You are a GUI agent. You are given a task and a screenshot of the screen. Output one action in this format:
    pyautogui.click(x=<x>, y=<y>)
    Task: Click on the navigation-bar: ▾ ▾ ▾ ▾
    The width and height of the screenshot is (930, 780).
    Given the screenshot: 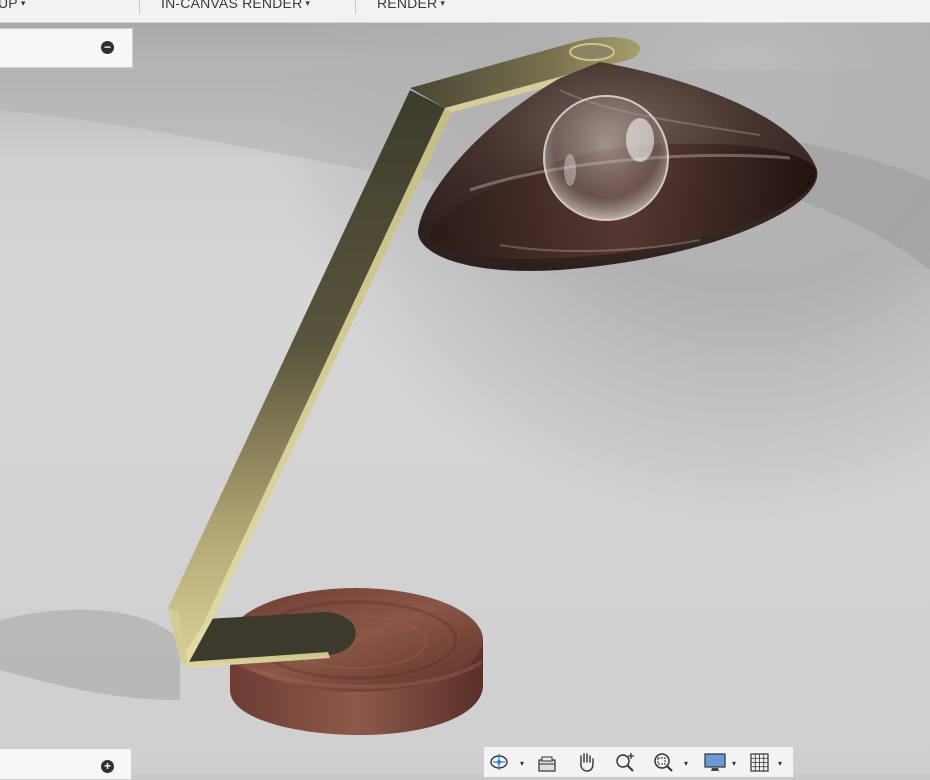 What is the action you would take?
    pyautogui.click(x=638, y=761)
    